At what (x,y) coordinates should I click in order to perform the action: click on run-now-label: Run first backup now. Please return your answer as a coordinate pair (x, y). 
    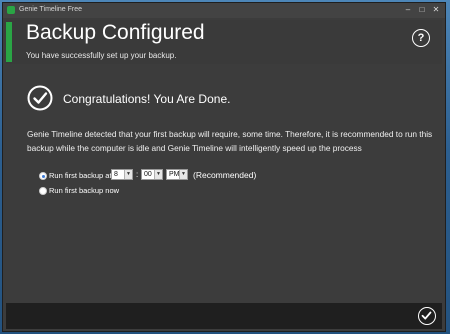
    Looking at the image, I should click on (84, 190).